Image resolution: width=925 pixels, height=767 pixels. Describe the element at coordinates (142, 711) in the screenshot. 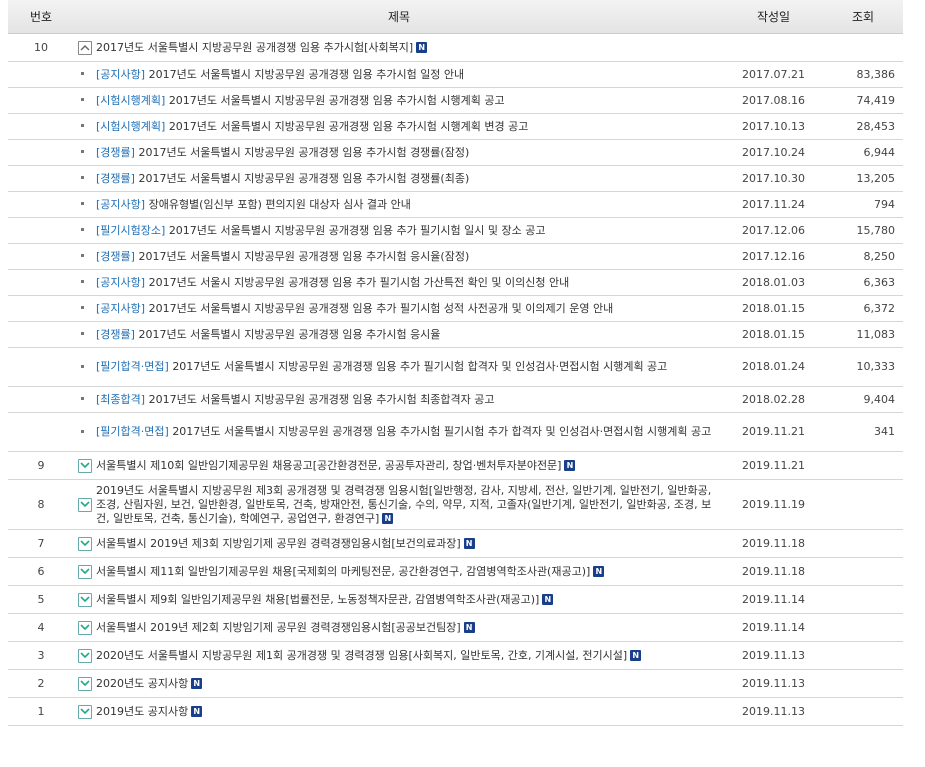

I see `row-title-link: 2019년도 공지사항` at that location.